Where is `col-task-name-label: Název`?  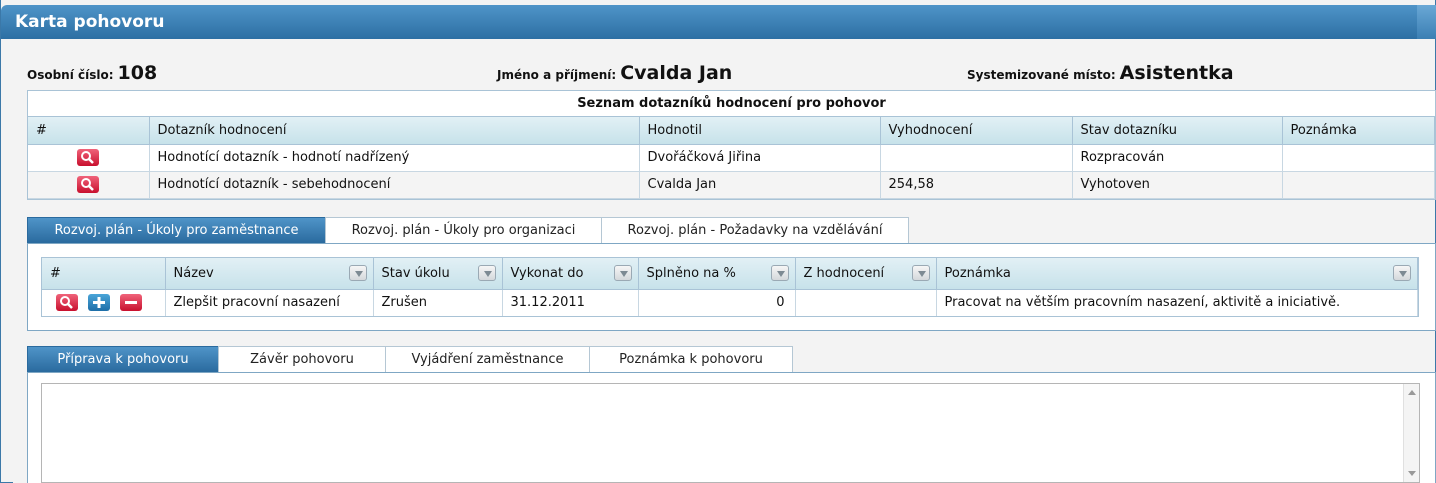 col-task-name-label: Název is located at coordinates (193, 273).